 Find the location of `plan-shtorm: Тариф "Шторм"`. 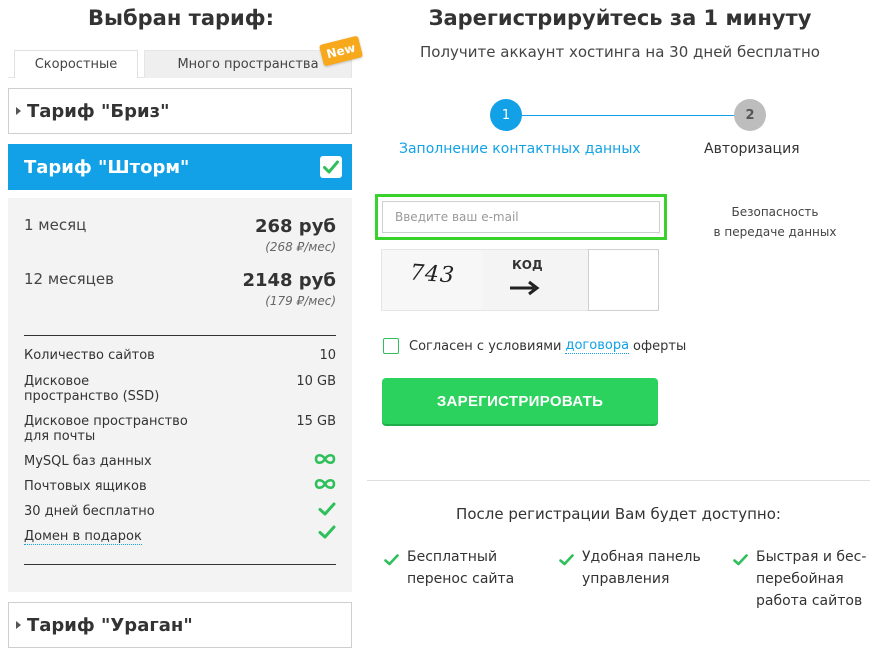

plan-shtorm: Тариф "Шторм" is located at coordinates (180, 167).